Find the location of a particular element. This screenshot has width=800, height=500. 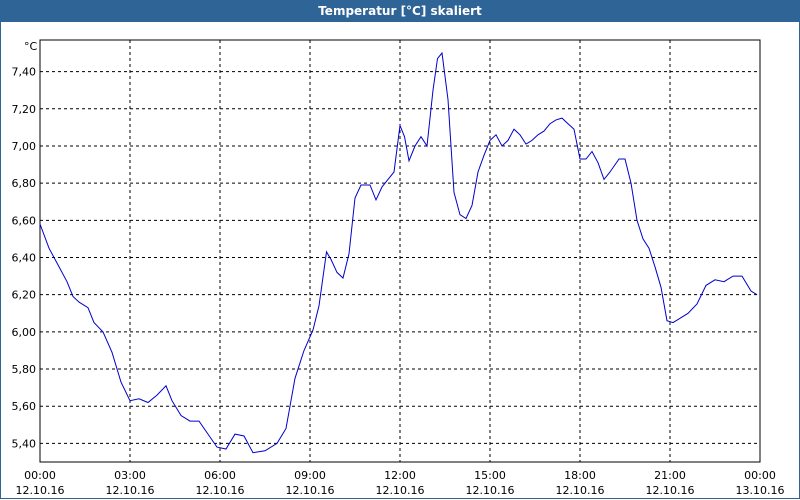

y-tick-label: 7,20 is located at coordinates (24, 109).